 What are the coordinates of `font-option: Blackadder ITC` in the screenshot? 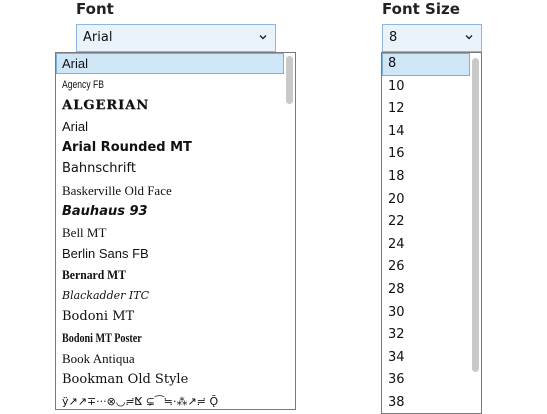 It's located at (170, 295).